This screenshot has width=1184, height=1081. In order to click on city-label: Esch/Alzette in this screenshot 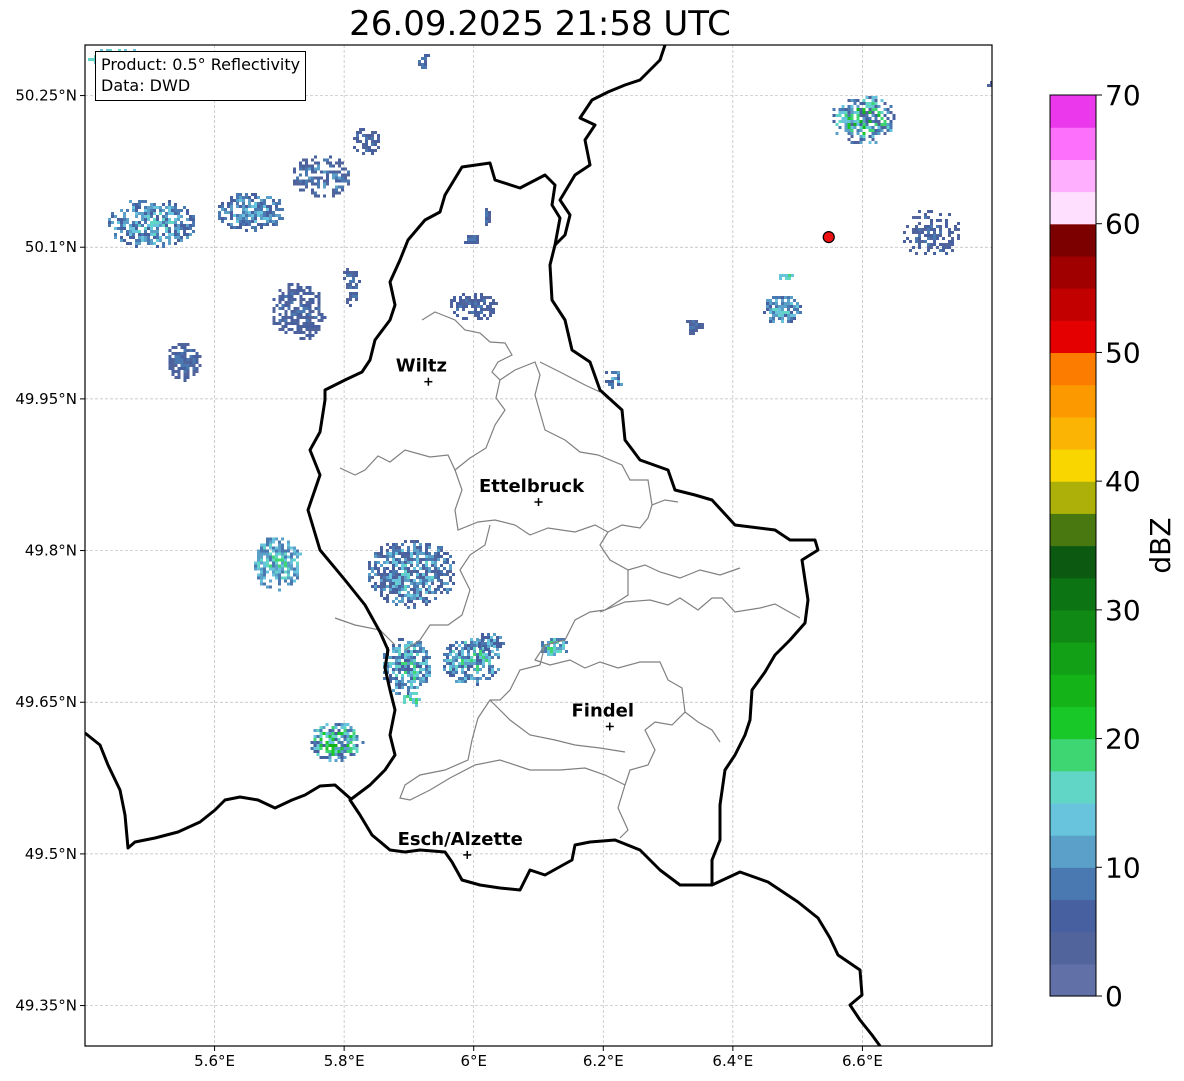, I will do `click(460, 839)`.